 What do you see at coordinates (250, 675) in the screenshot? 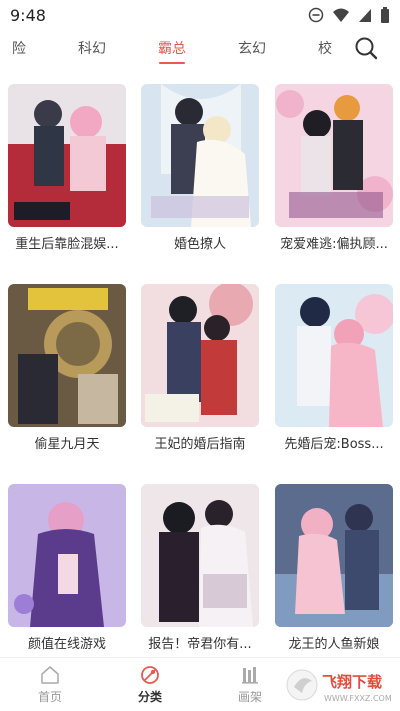
I see `bookshelf-icon` at bounding box center [250, 675].